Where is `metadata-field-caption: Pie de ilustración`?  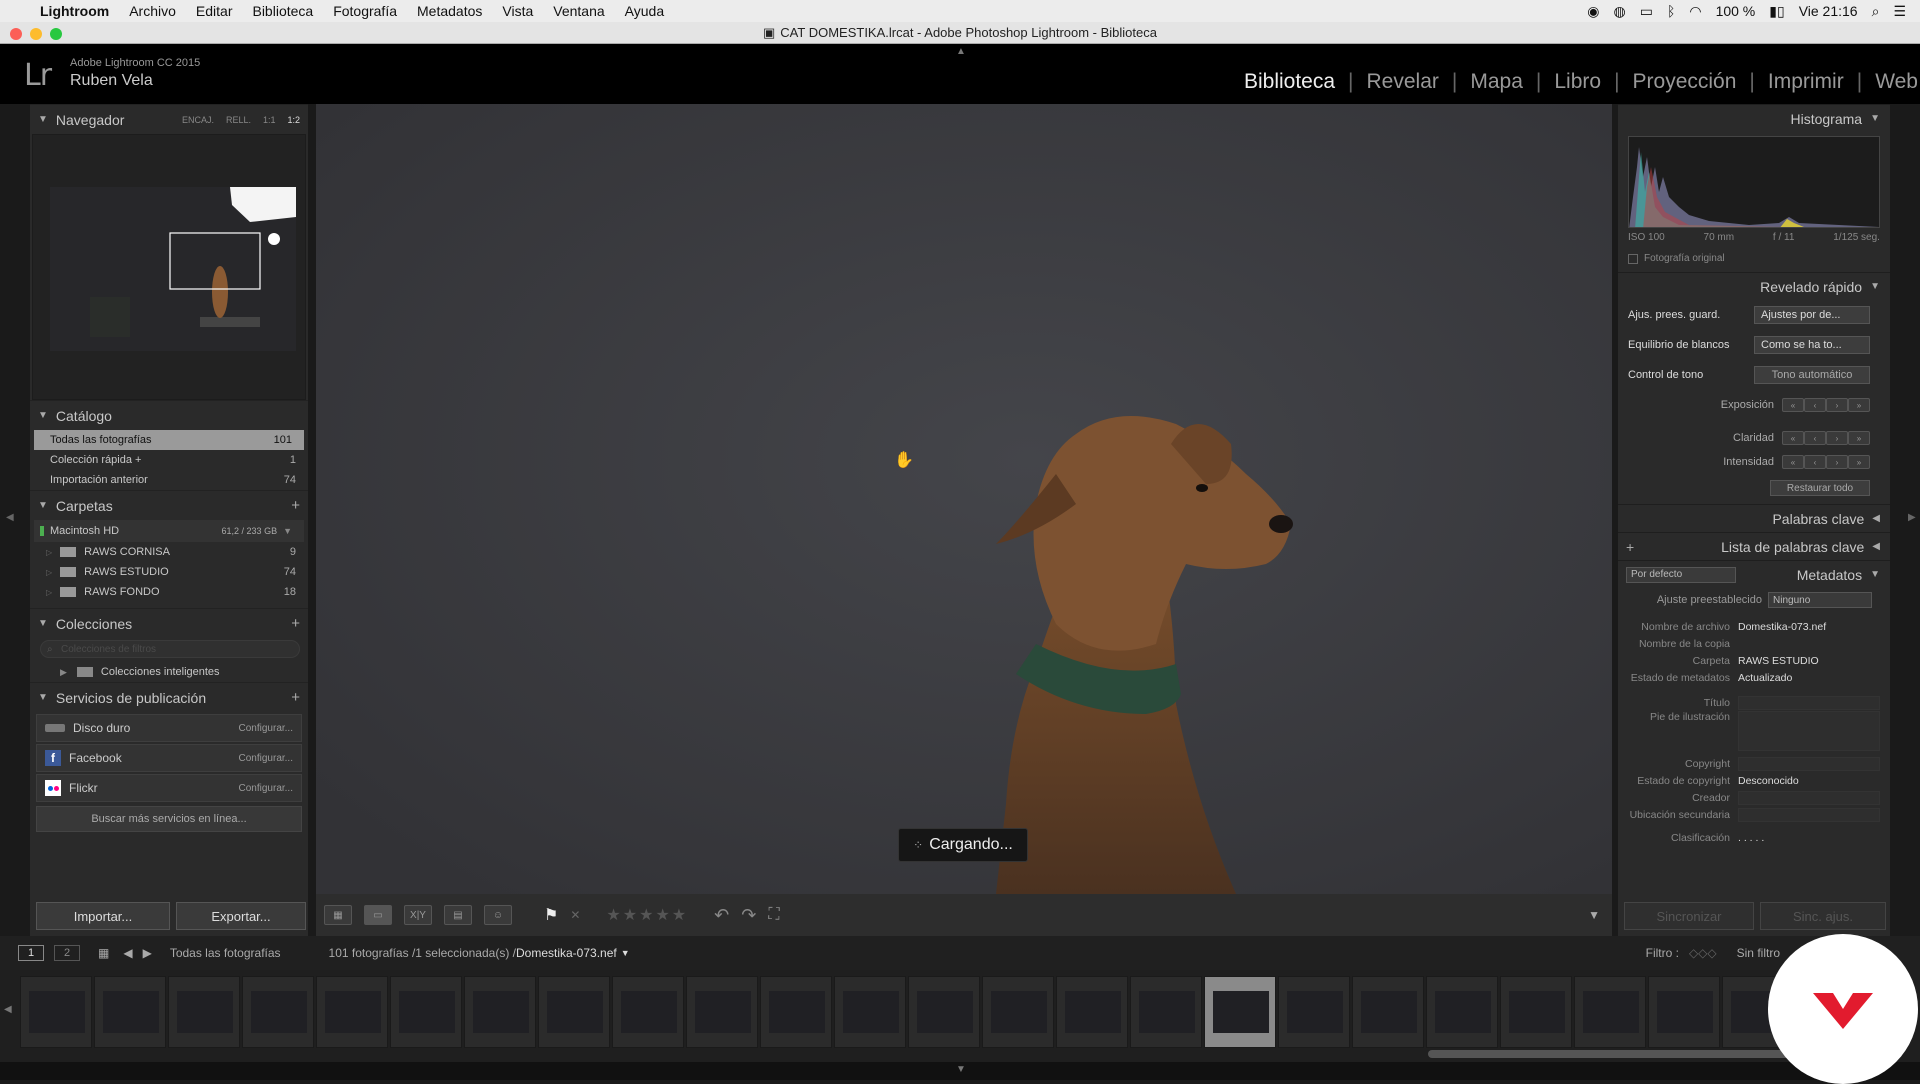
metadata-field-caption: Pie de ilustración is located at coordinates (1754, 733).